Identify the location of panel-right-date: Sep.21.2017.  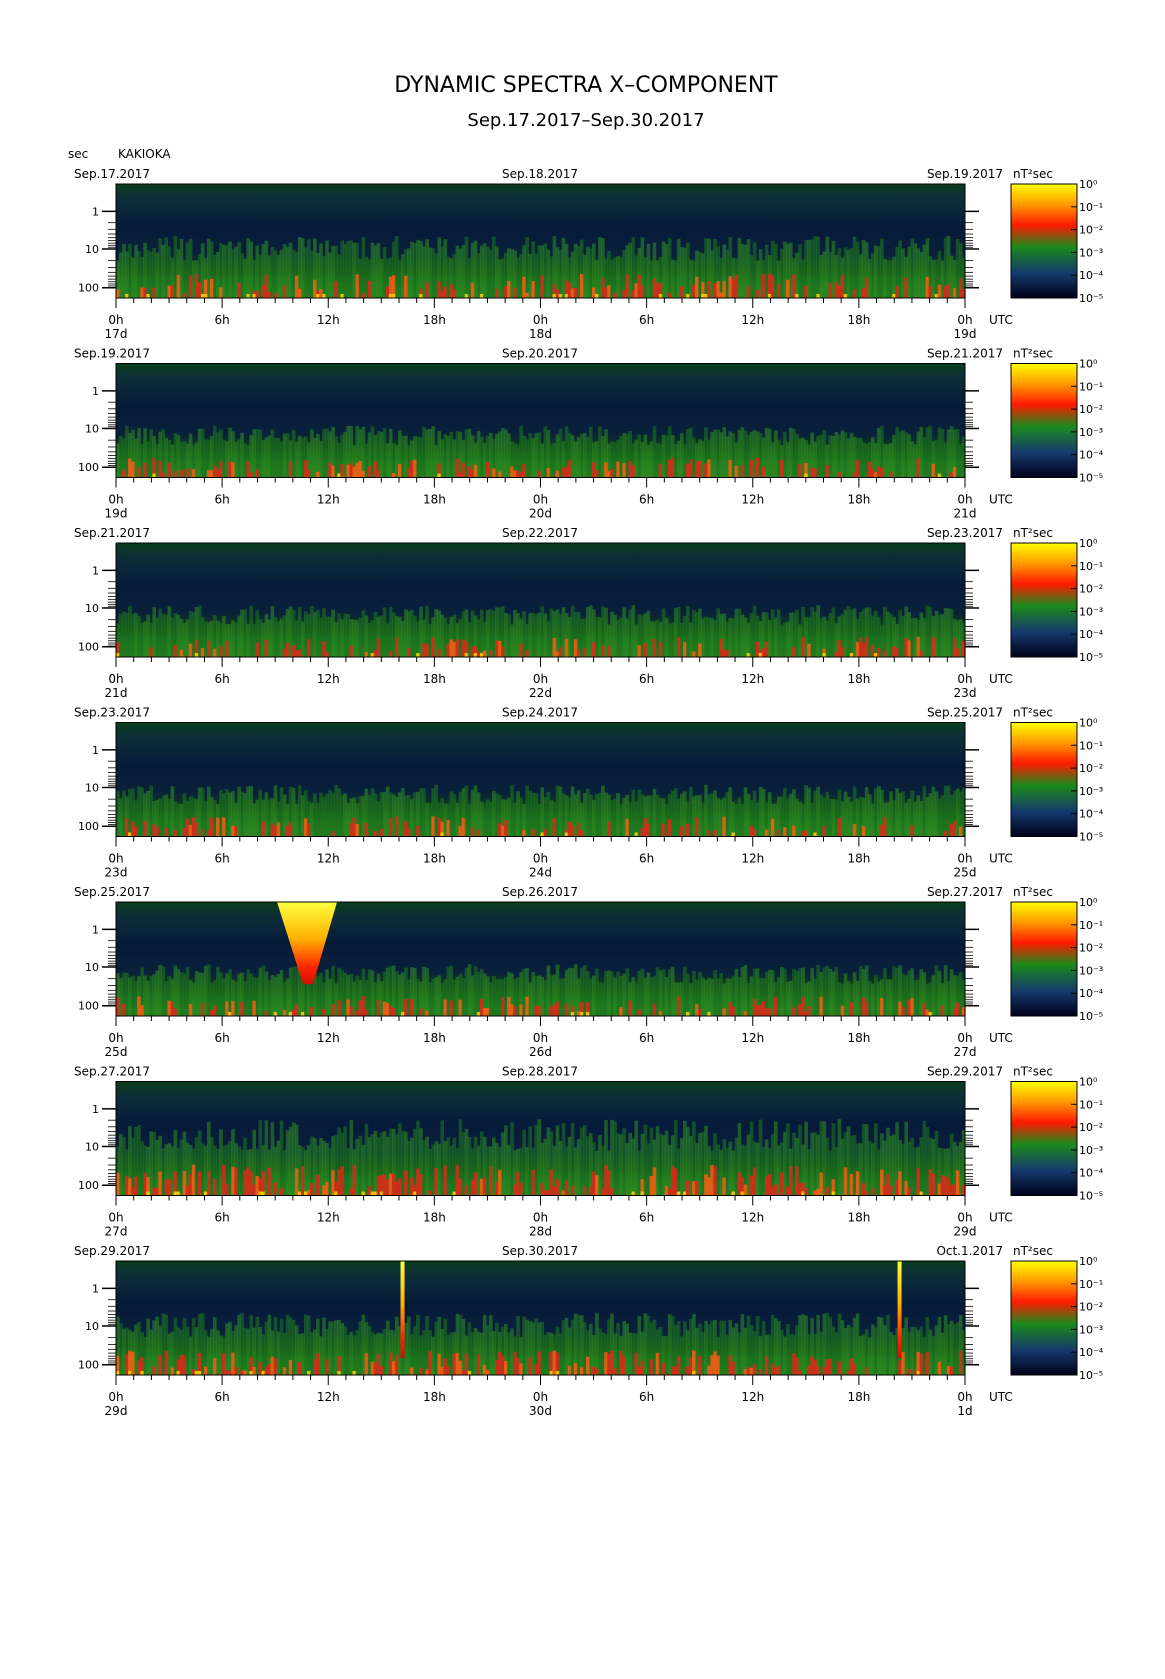
(965, 354).